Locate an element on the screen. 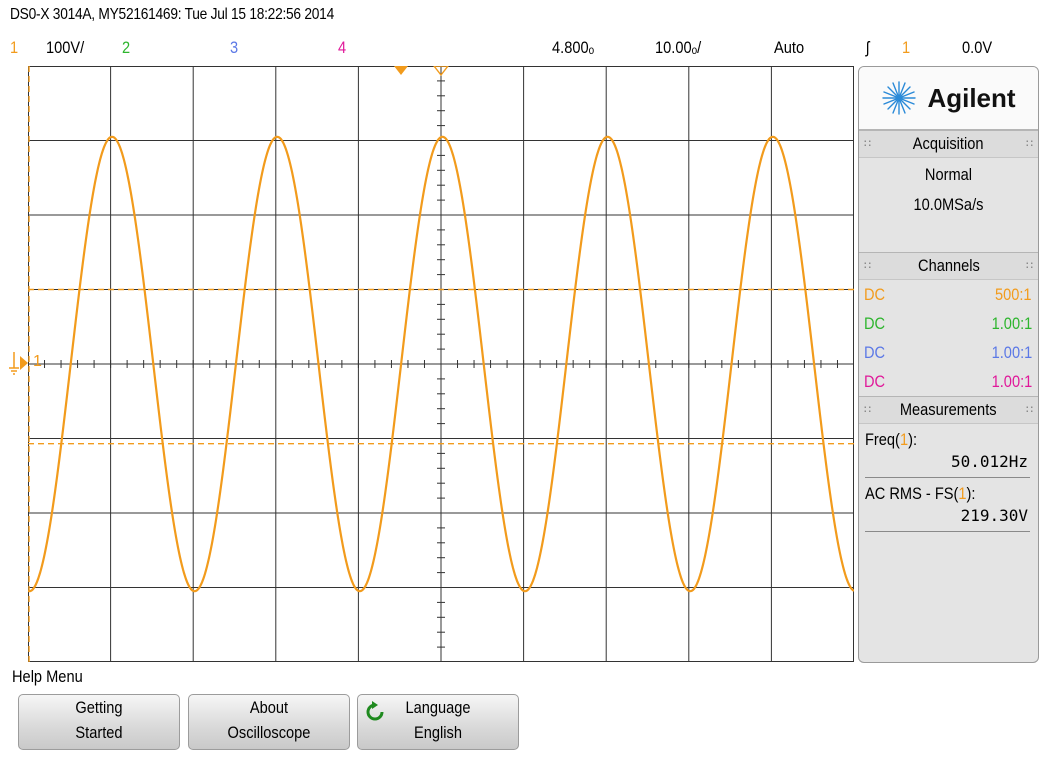 The height and width of the screenshot is (762, 1045). softkey-menu-title: Help Menu is located at coordinates (47, 676).